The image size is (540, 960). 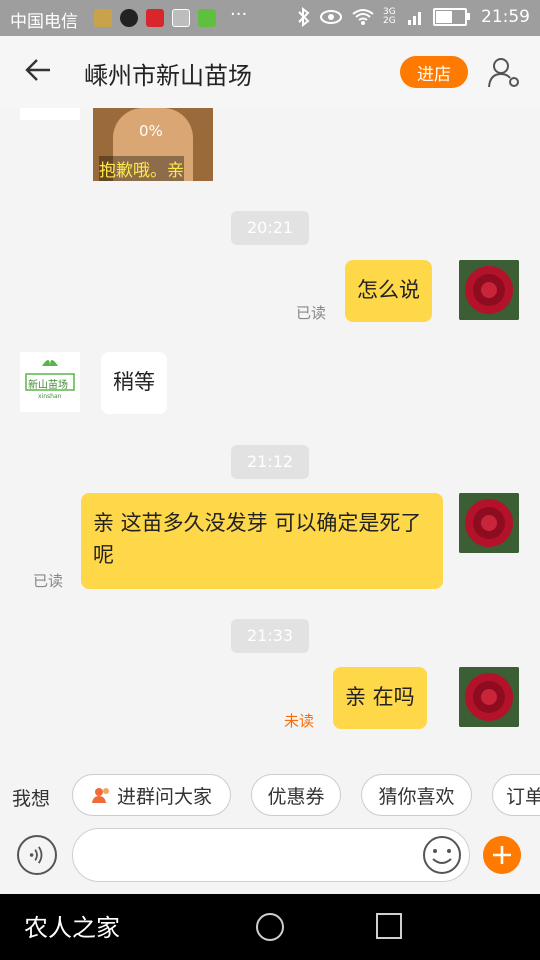 I want to click on input-bar, so click(x=270, y=861).